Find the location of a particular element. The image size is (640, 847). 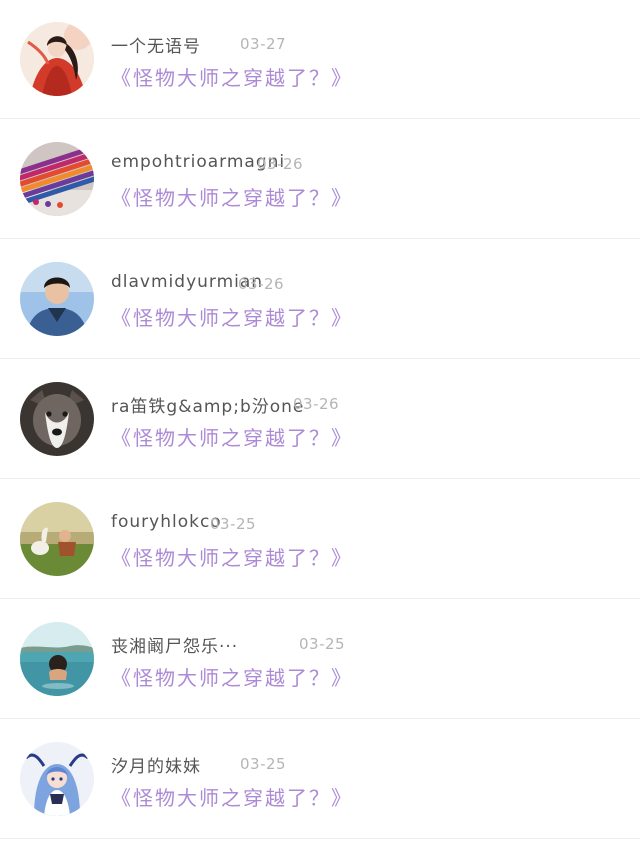

anime-girl-blue-hair-avatar is located at coordinates (57, 779).